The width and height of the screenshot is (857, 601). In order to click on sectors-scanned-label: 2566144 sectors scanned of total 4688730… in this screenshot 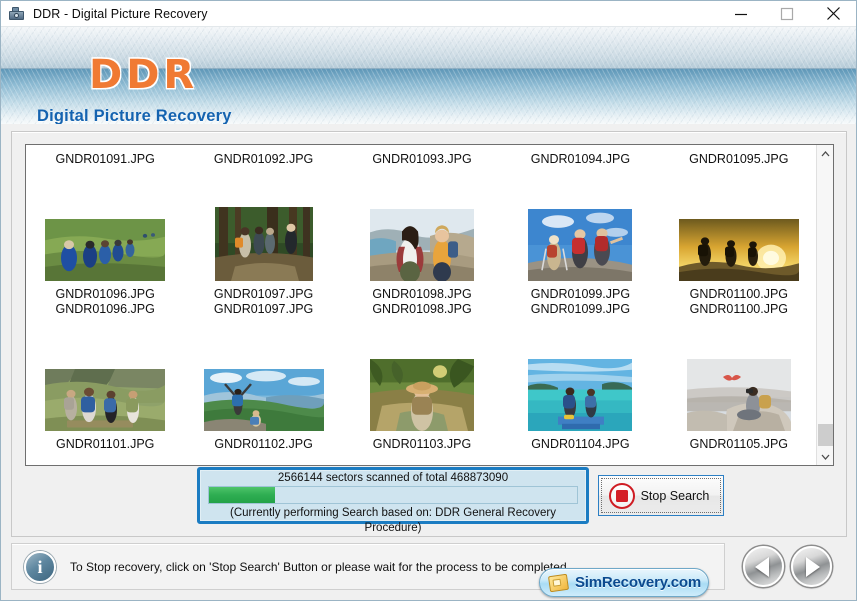, I will do `click(393, 478)`.